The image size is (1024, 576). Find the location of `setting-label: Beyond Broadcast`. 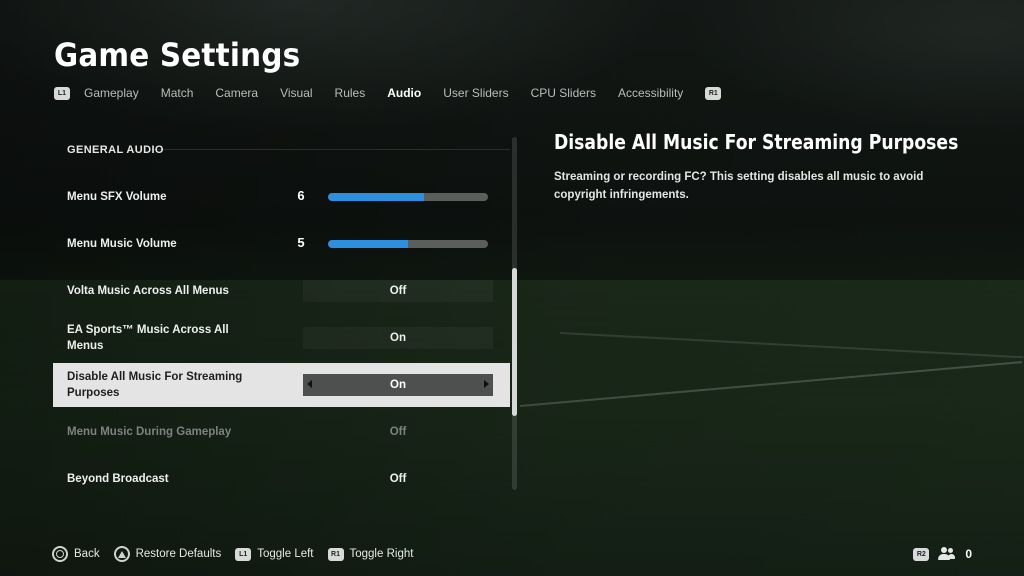

setting-label: Beyond Broadcast is located at coordinates (118, 479).